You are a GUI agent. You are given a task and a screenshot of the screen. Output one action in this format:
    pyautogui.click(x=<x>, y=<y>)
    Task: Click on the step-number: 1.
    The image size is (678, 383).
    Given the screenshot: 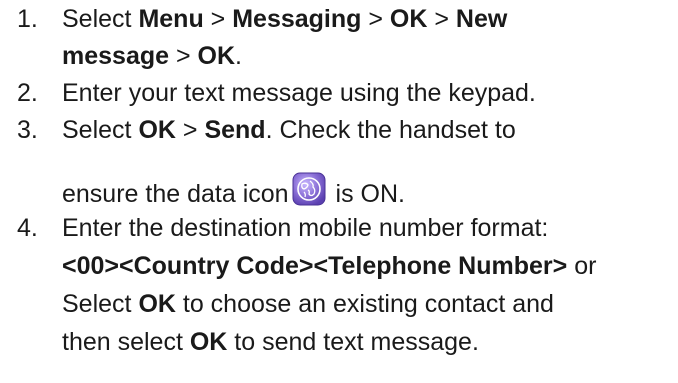 What is the action you would take?
    pyautogui.click(x=27, y=19)
    